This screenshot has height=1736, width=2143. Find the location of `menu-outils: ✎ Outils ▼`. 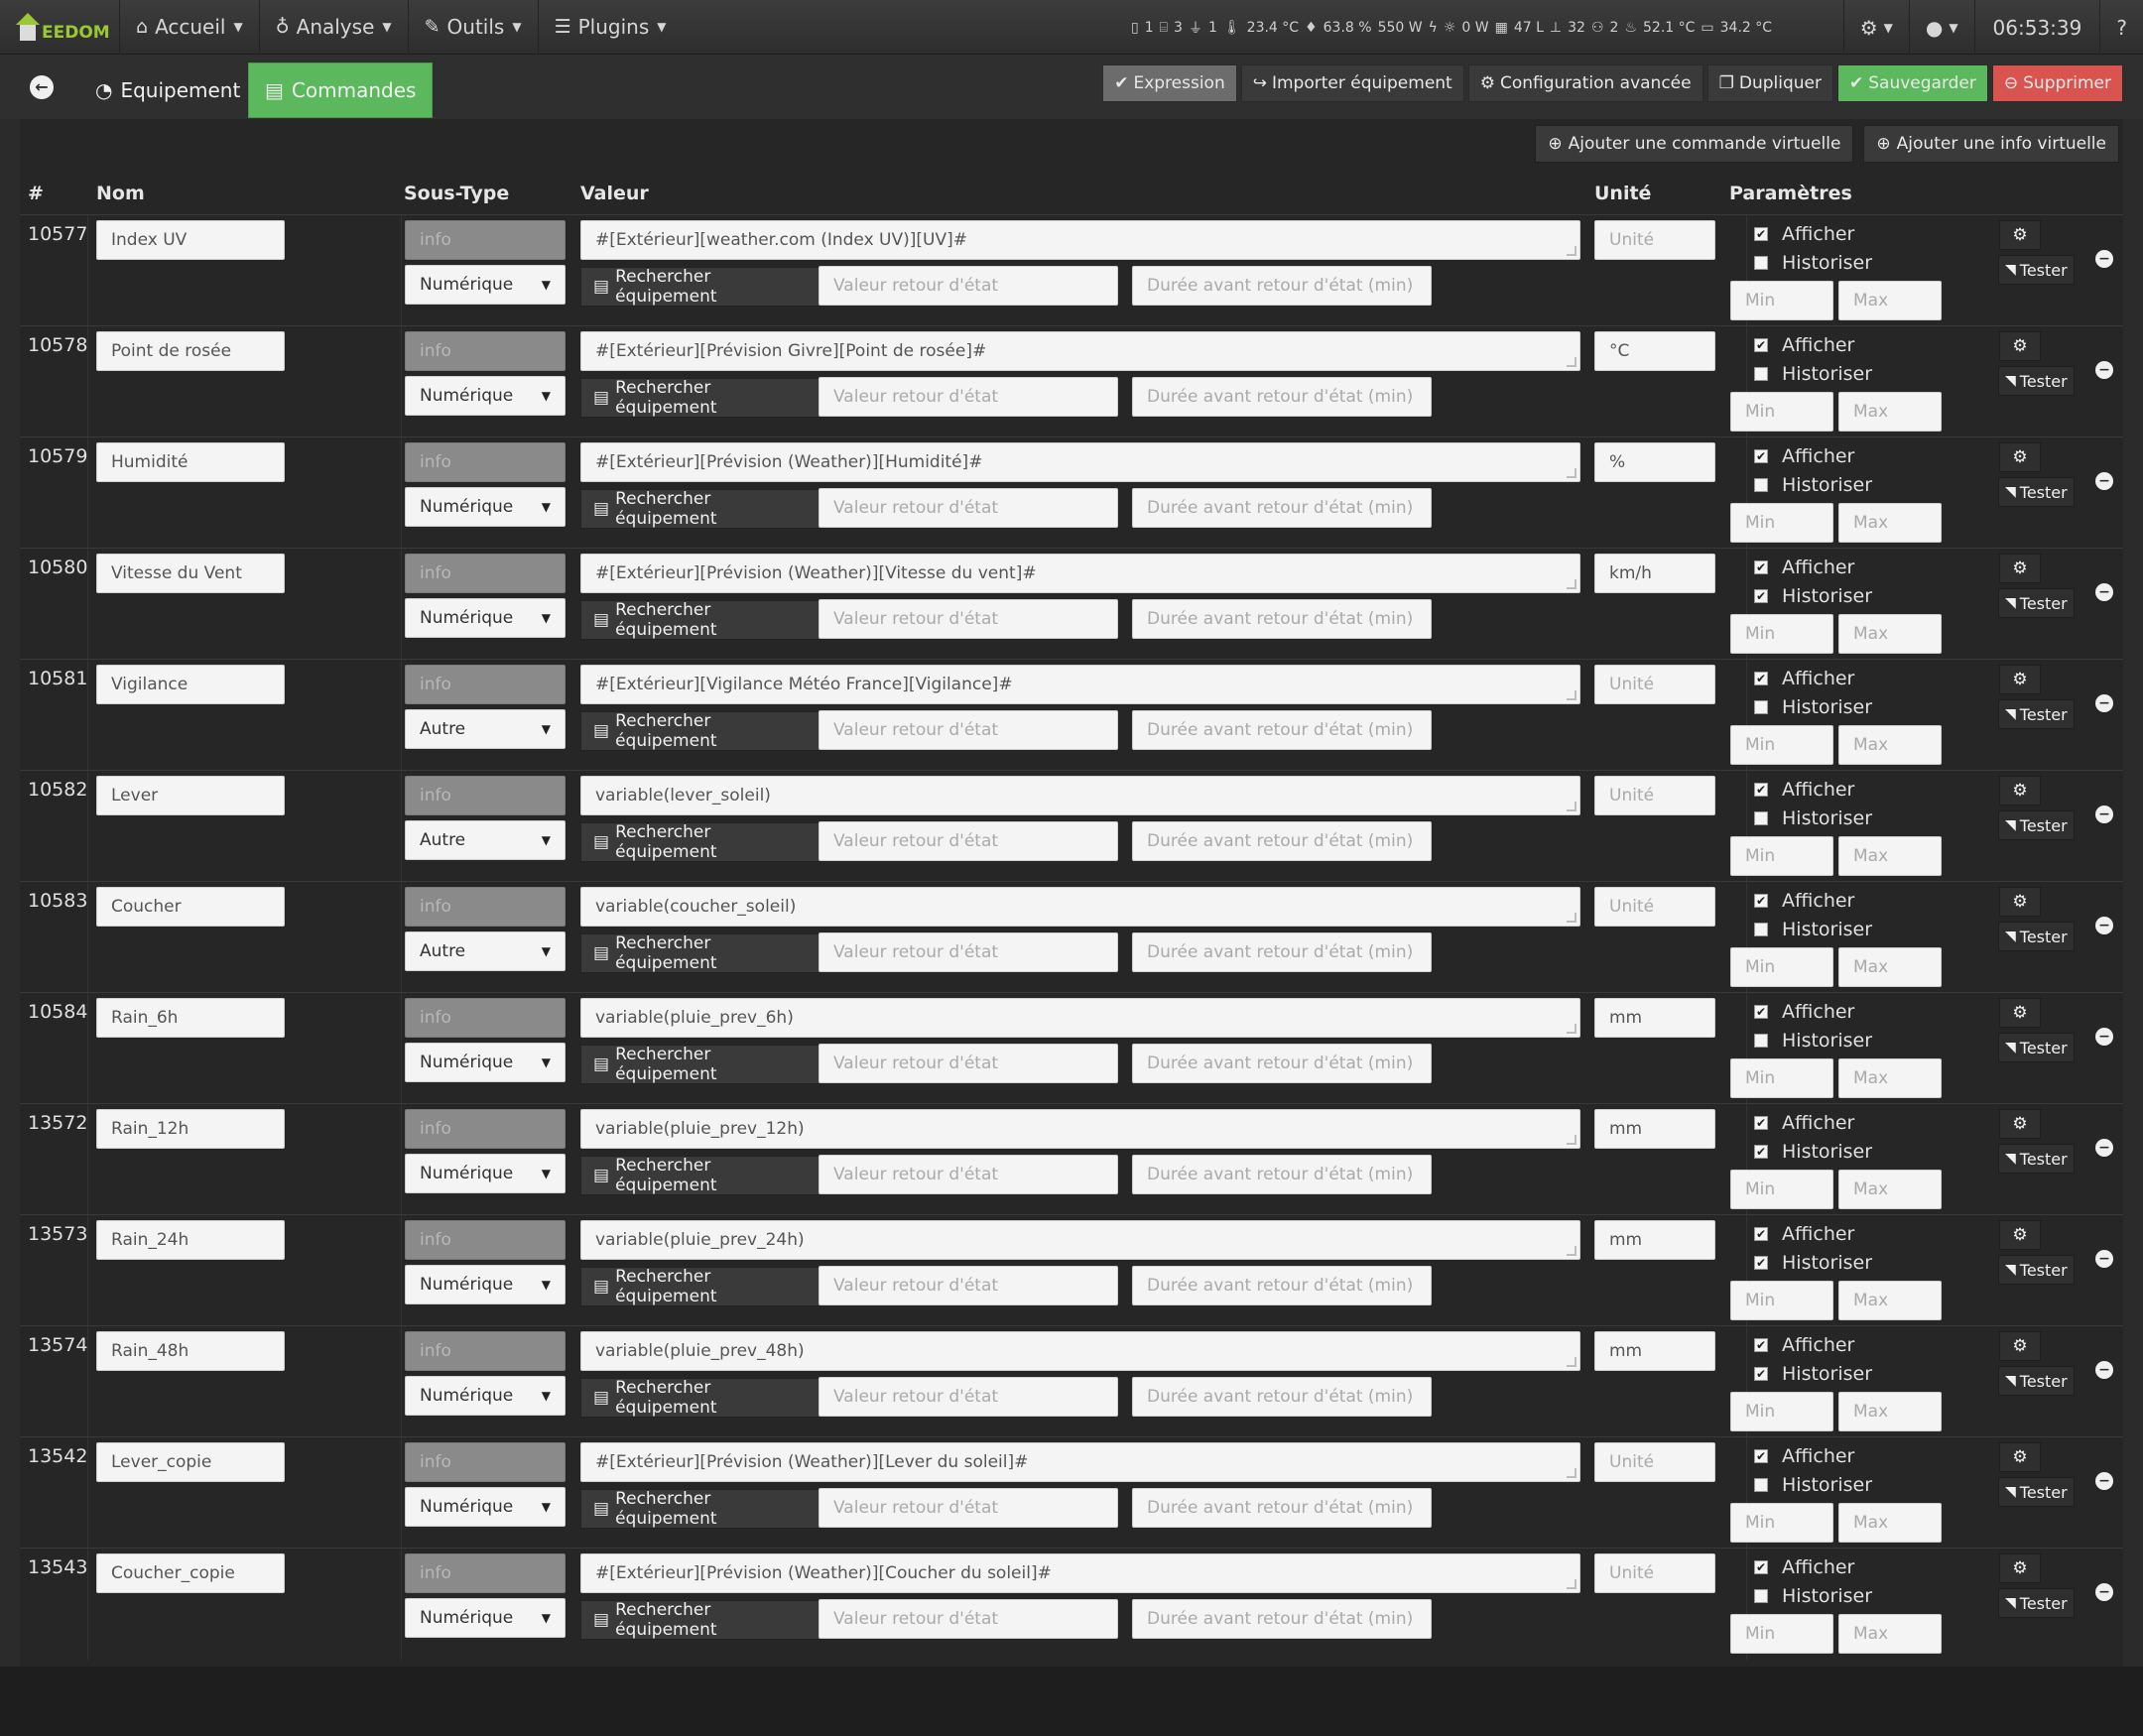

menu-outils: ✎ Outils ▼ is located at coordinates (472, 27).